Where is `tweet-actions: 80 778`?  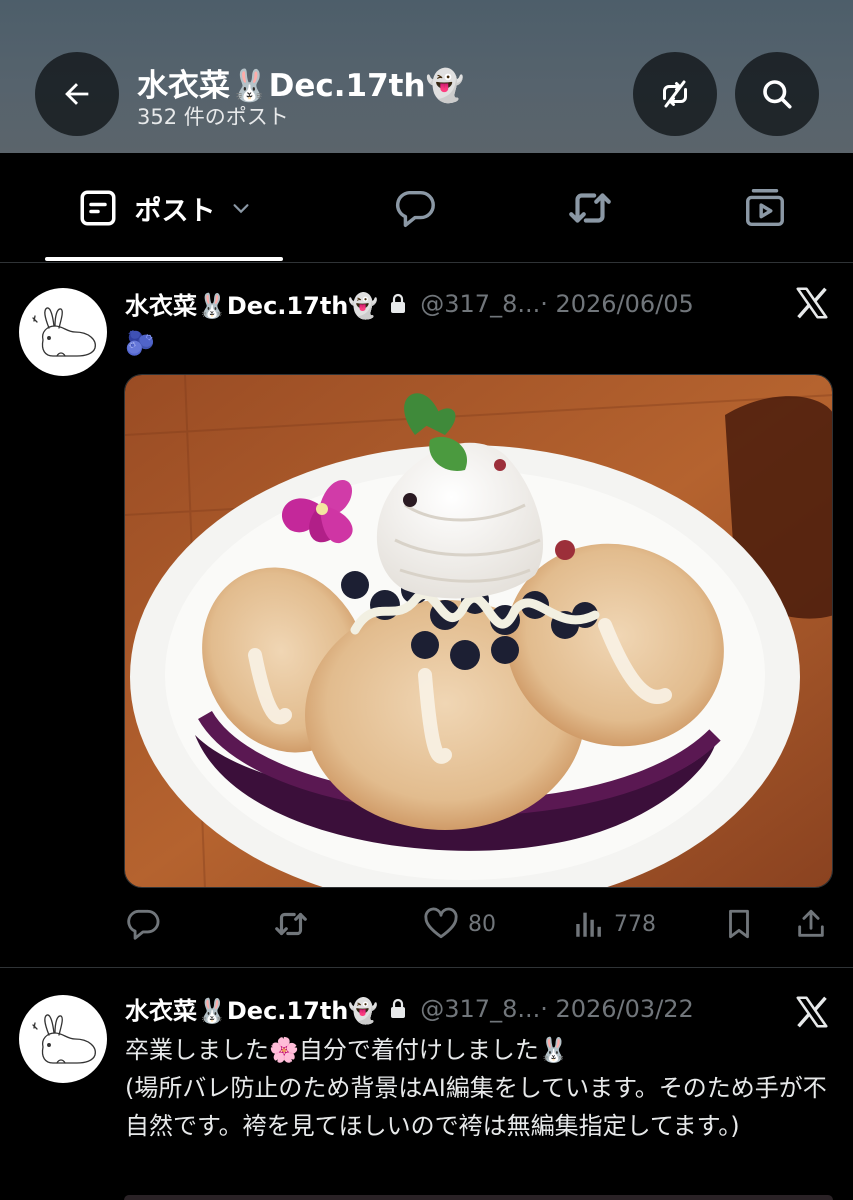 tweet-actions: 80 778 is located at coordinates (478, 924).